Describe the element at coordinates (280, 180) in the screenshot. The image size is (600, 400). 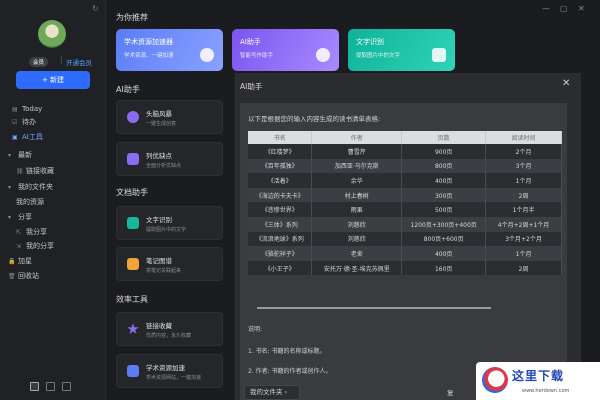
I see `table-cell: 《活着》` at that location.